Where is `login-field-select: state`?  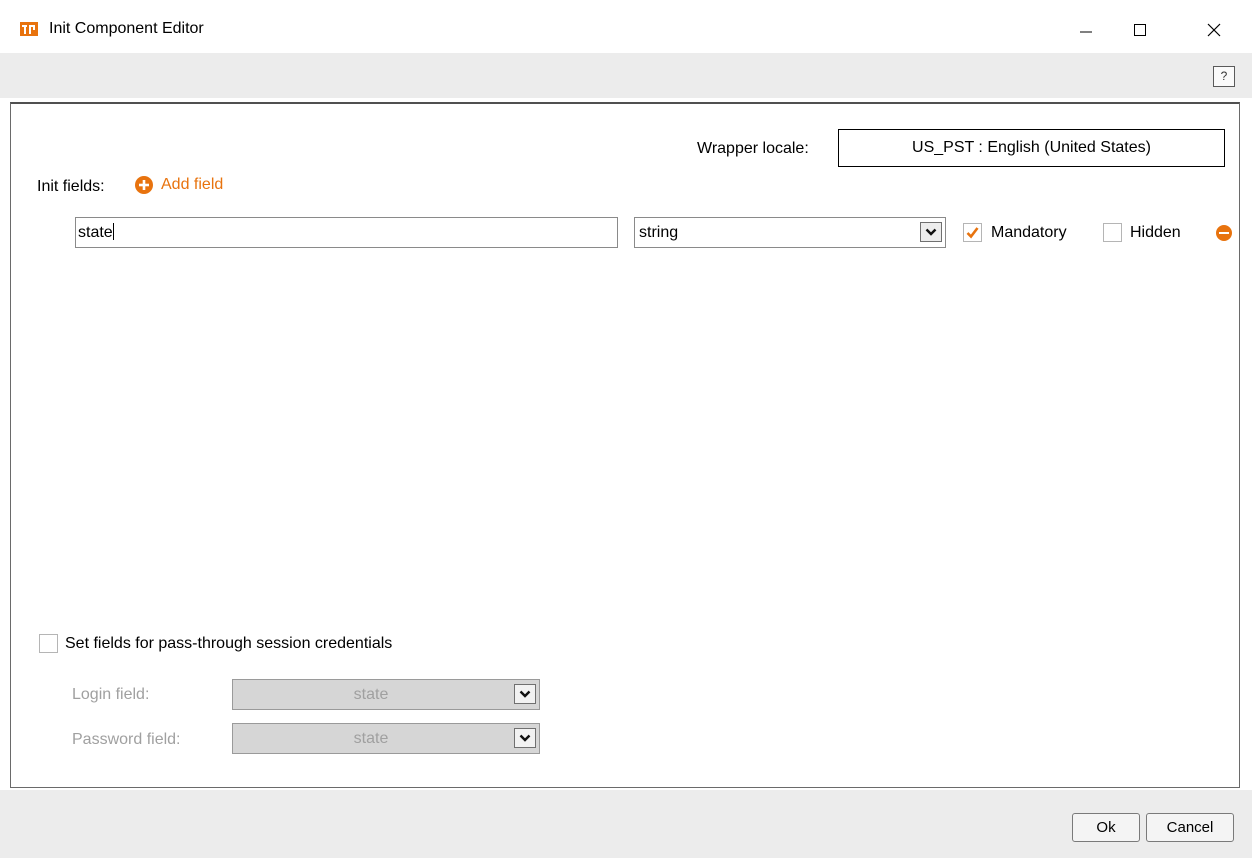
login-field-select: state is located at coordinates (386, 694).